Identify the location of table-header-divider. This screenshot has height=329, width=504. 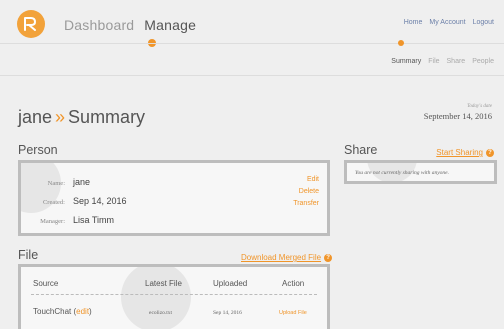
(174, 294).